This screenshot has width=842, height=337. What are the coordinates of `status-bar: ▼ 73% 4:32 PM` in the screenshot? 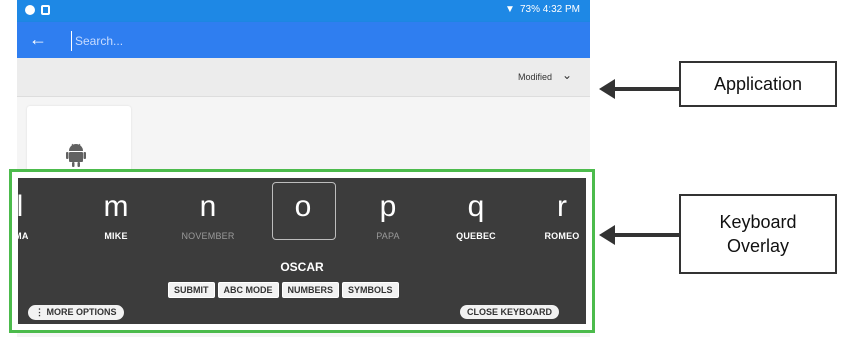 It's located at (303, 11).